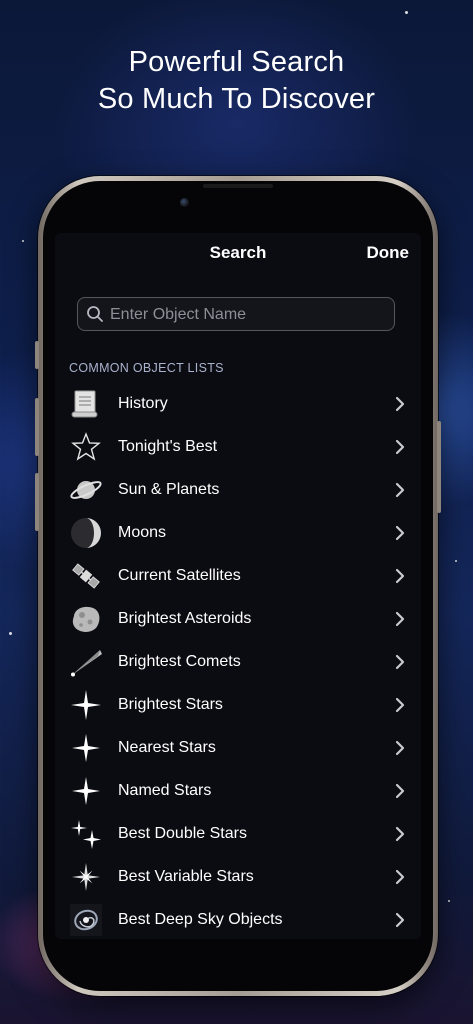  I want to click on comet-icon, so click(86, 663).